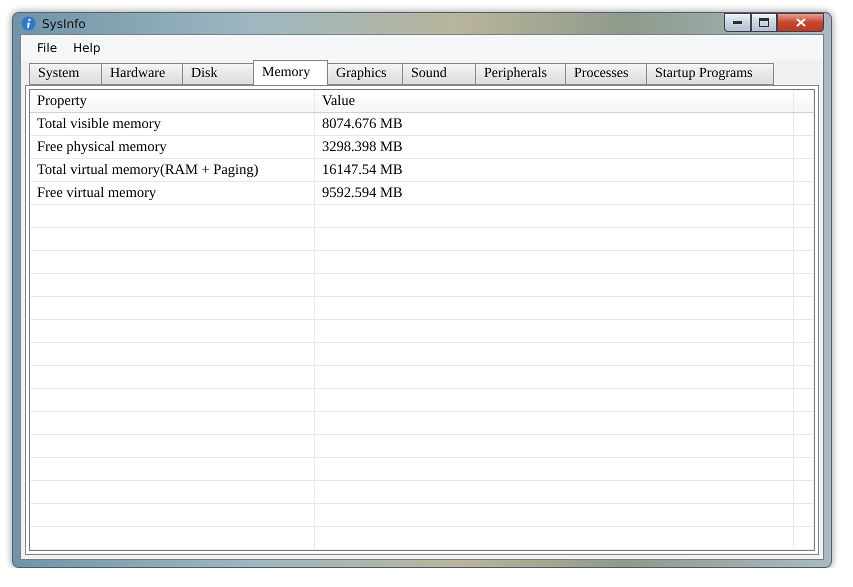  Describe the element at coordinates (64, 23) in the screenshot. I see `window-title: SysInfo` at that location.